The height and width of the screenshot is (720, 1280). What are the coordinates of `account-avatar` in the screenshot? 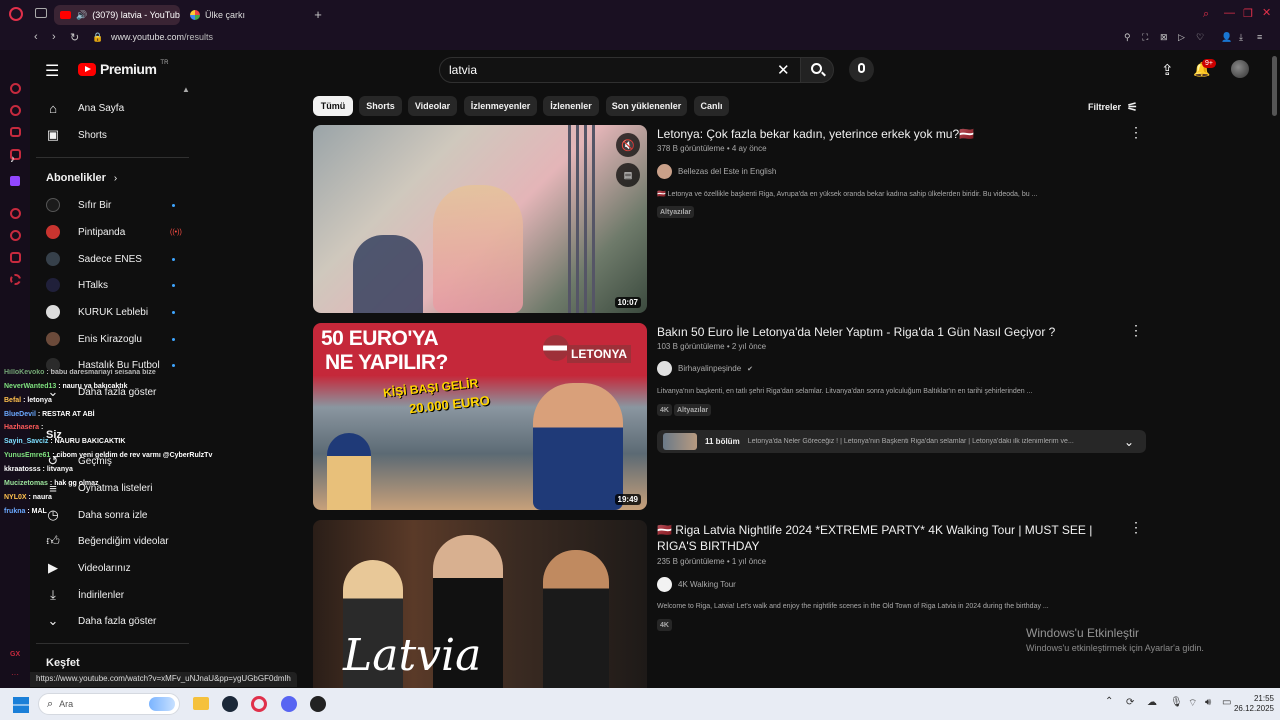 It's located at (1240, 69).